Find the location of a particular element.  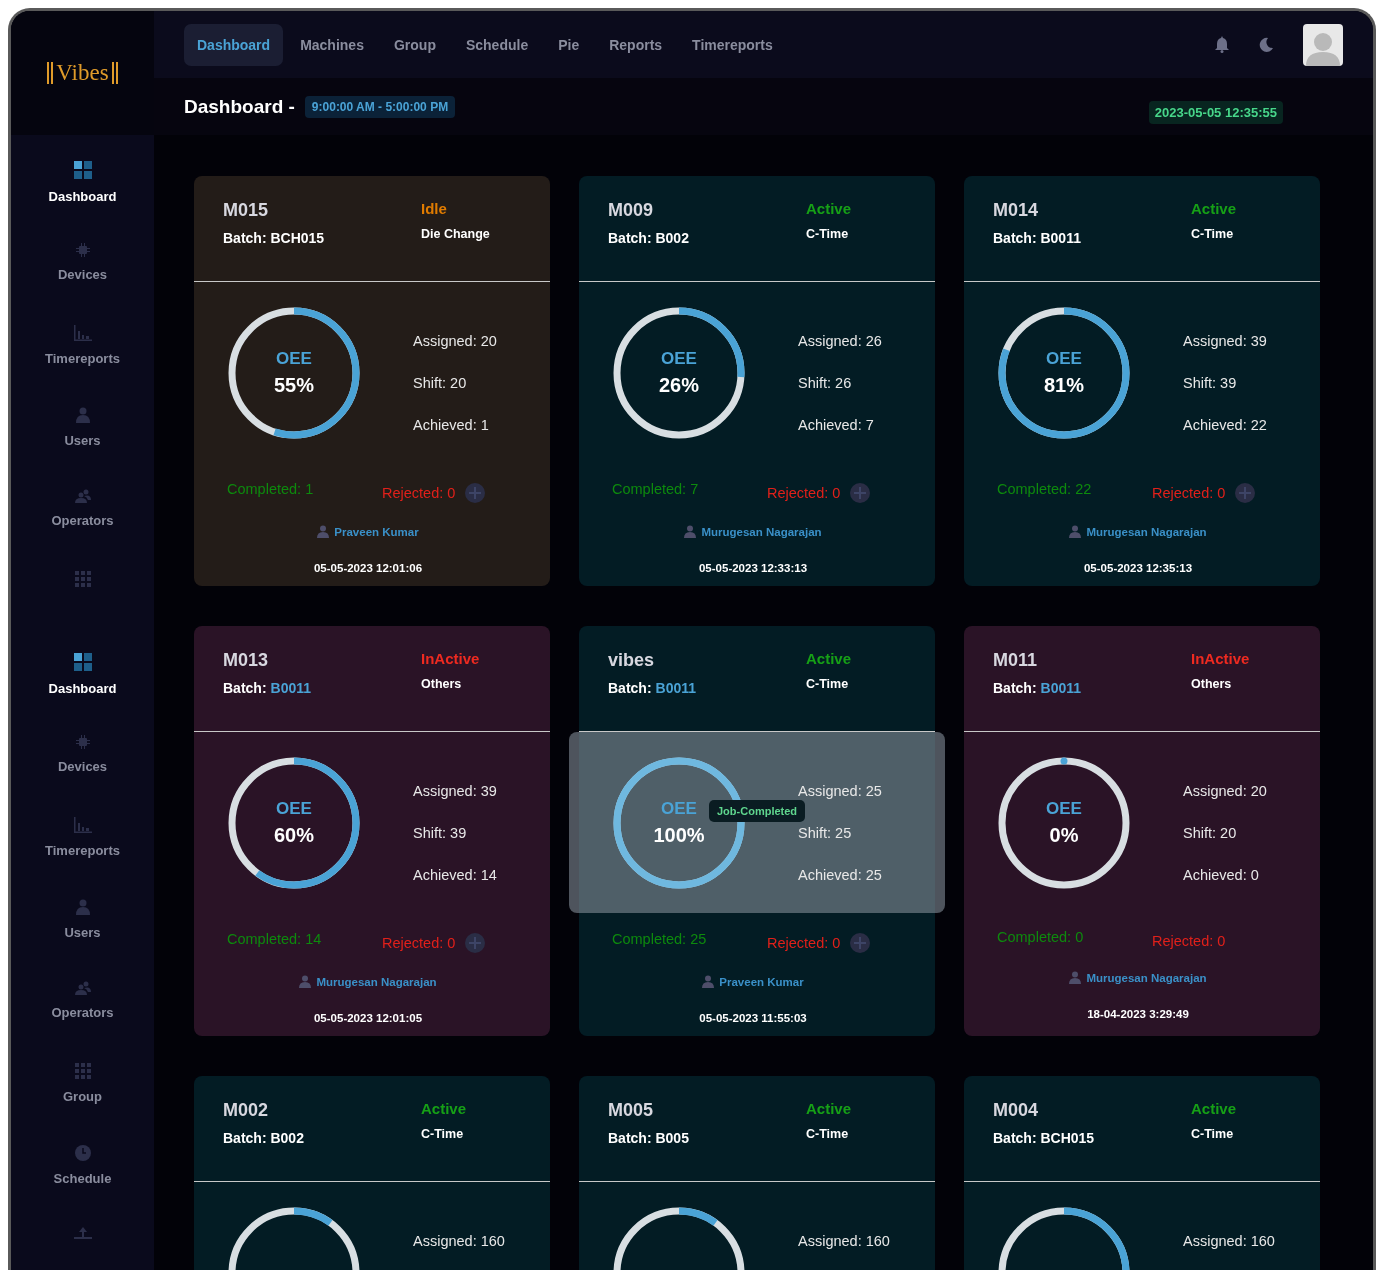

nav-tab: Machines is located at coordinates (332, 44).